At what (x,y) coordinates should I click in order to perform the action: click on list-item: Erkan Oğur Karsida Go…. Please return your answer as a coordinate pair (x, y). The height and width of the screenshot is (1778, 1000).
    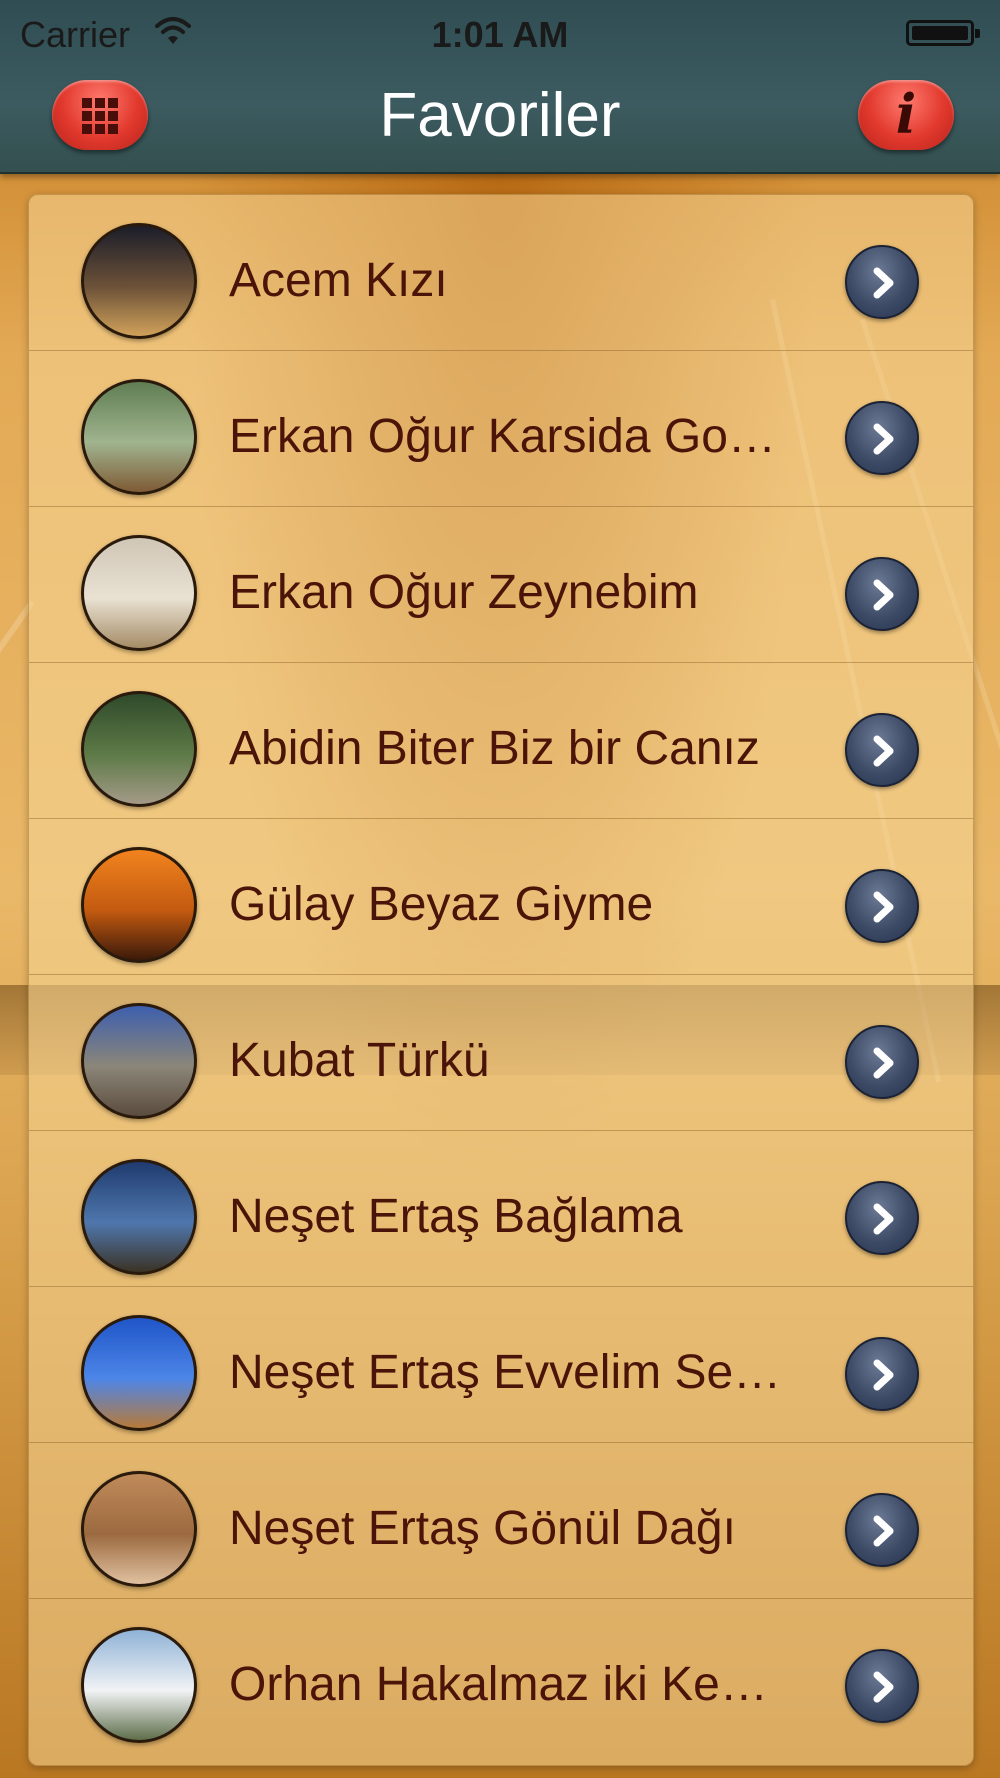
    Looking at the image, I should click on (501, 429).